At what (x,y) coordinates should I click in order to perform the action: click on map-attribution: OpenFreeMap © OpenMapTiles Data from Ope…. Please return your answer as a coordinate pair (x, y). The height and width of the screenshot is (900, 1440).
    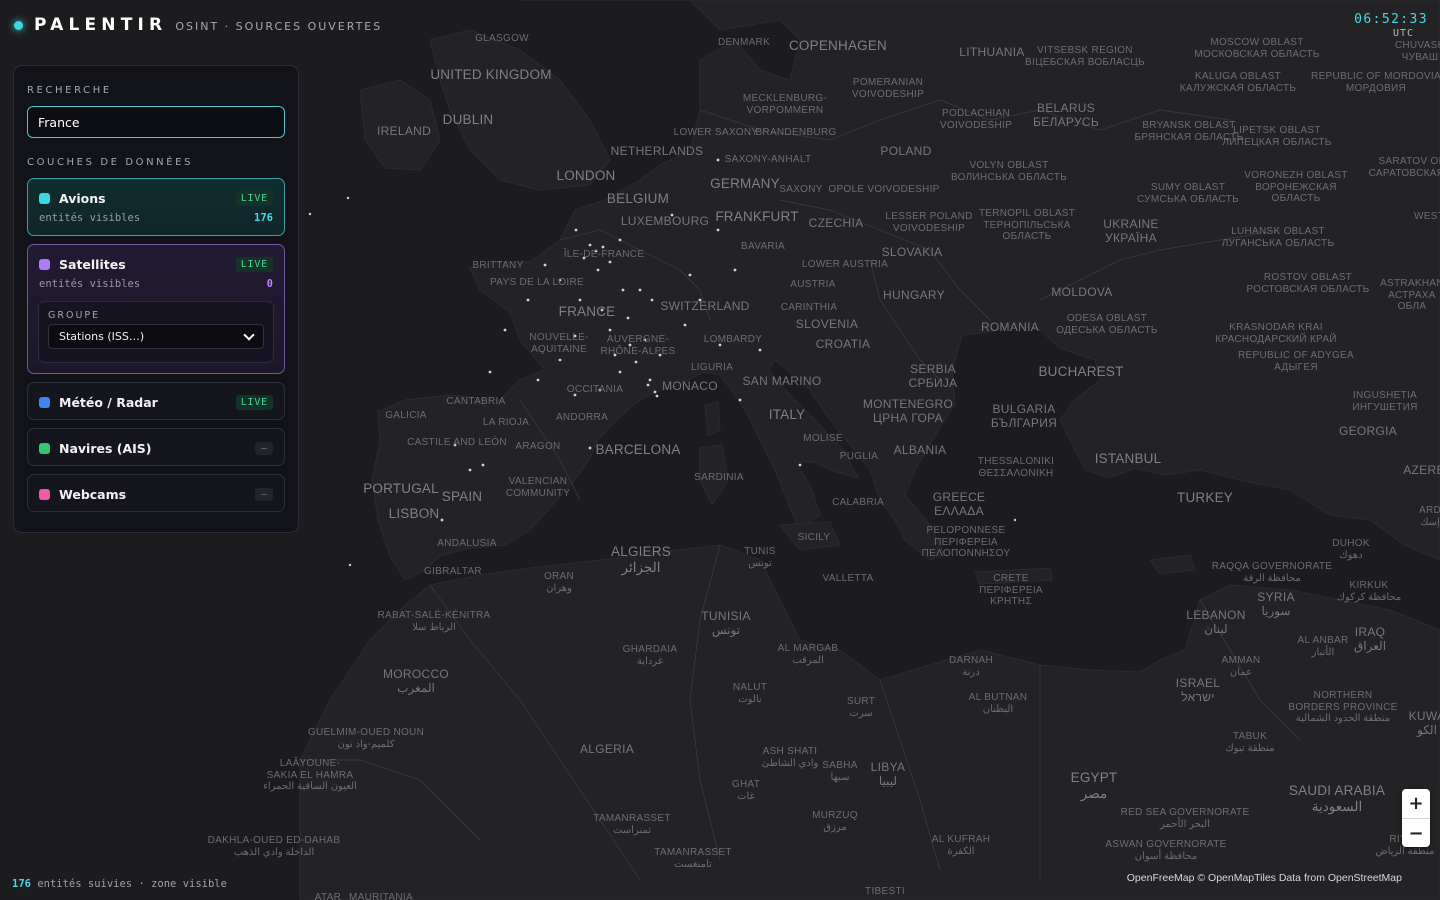
    Looking at the image, I should click on (1264, 878).